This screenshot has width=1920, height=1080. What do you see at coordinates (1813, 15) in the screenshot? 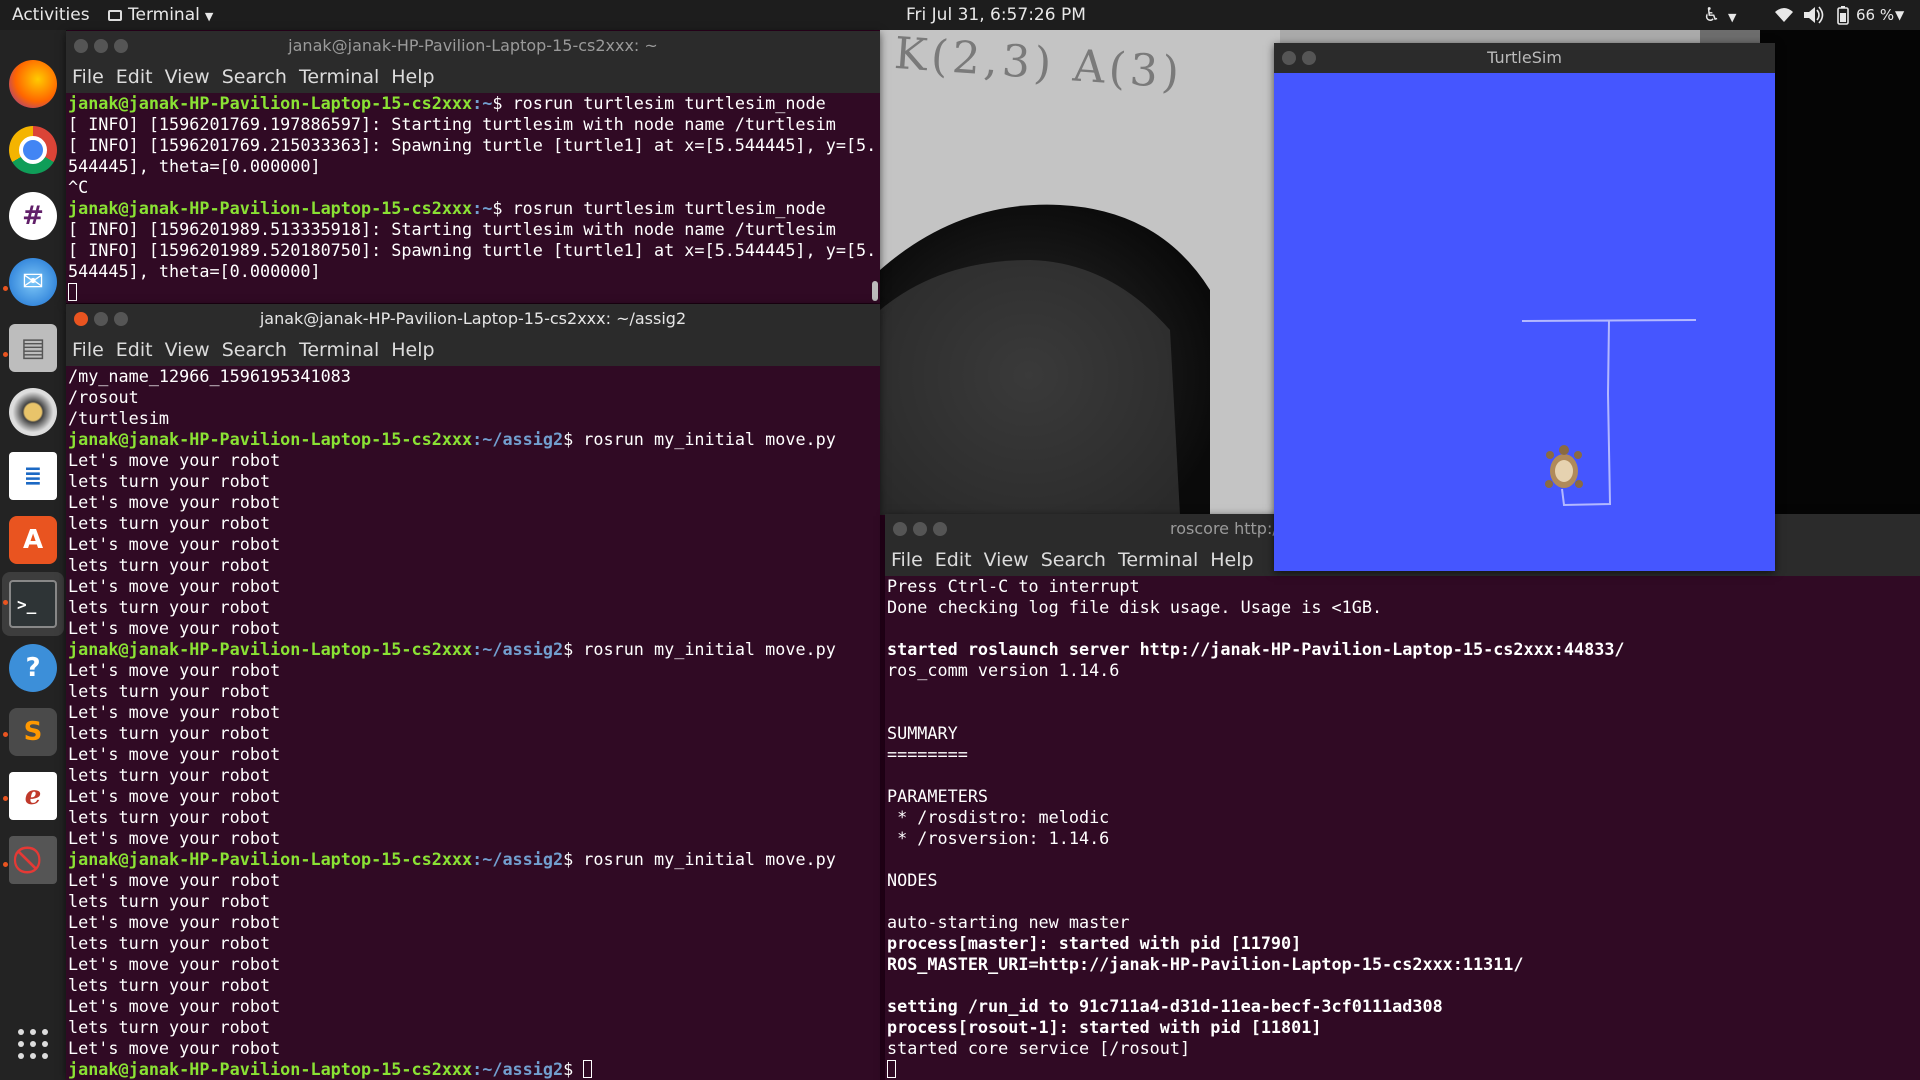
I see `volume-icon` at bounding box center [1813, 15].